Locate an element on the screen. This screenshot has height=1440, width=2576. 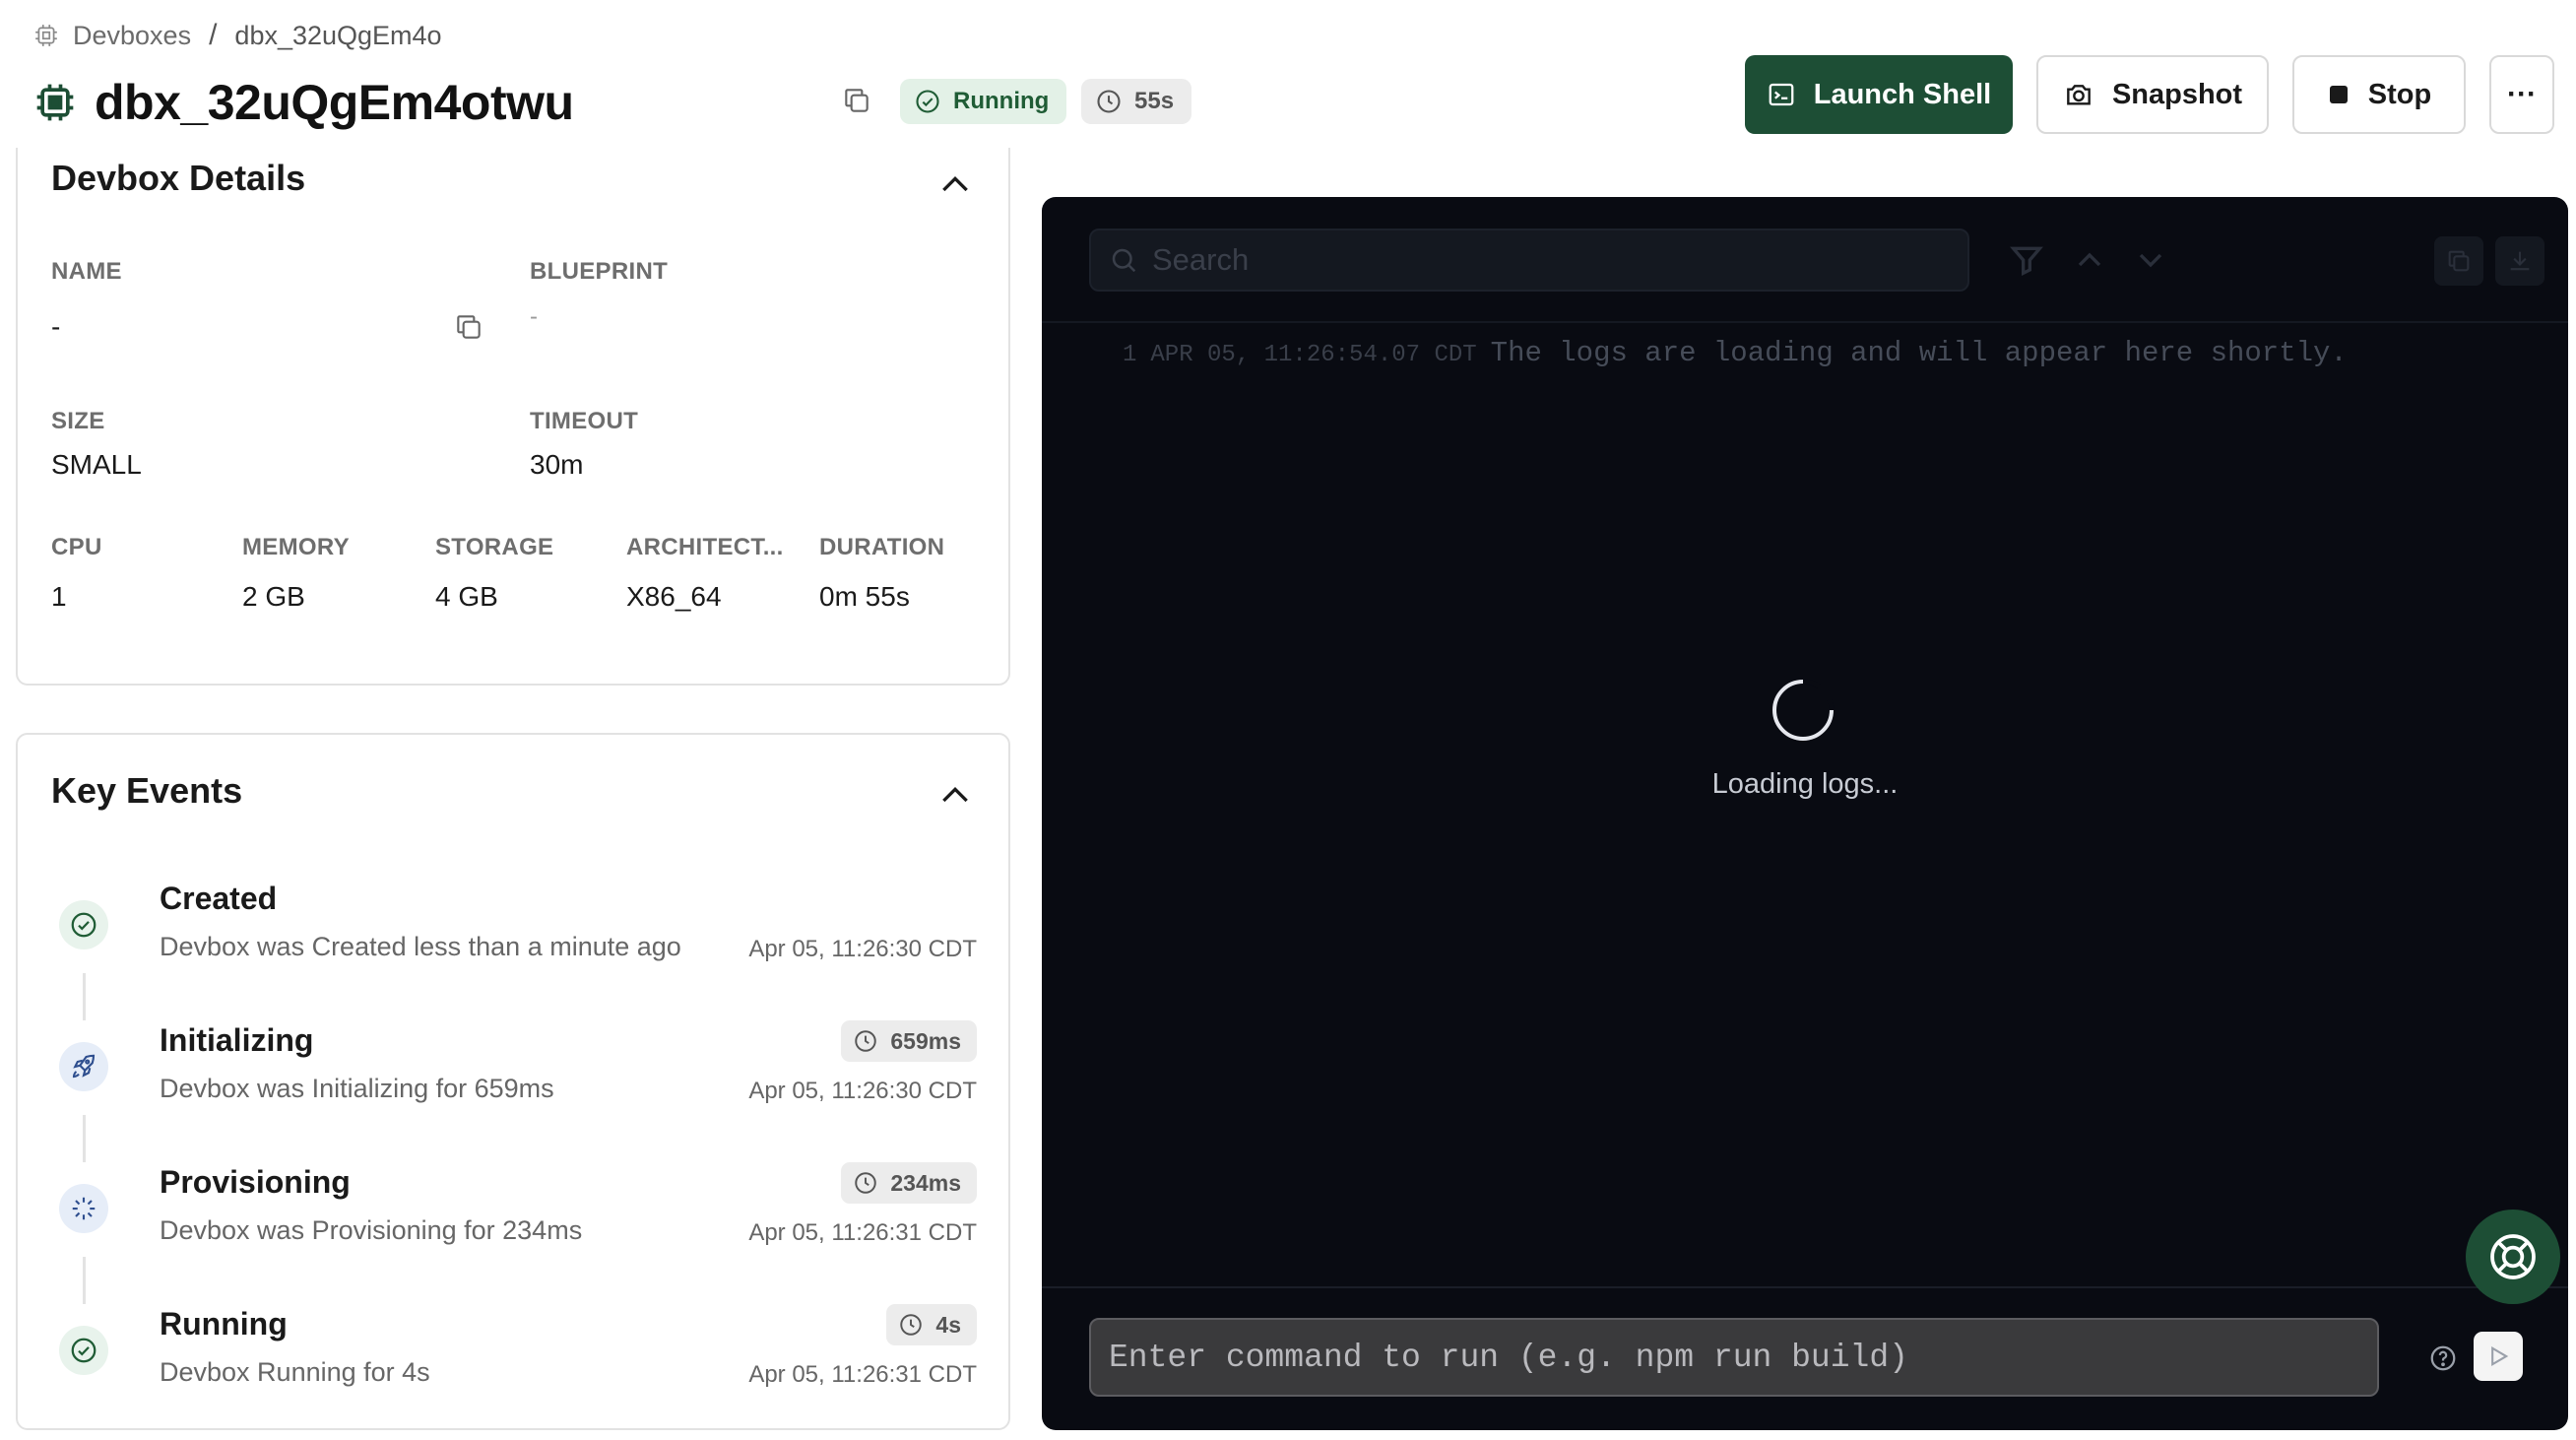
event-description: Devbox Running for 4s is located at coordinates (295, 1372).